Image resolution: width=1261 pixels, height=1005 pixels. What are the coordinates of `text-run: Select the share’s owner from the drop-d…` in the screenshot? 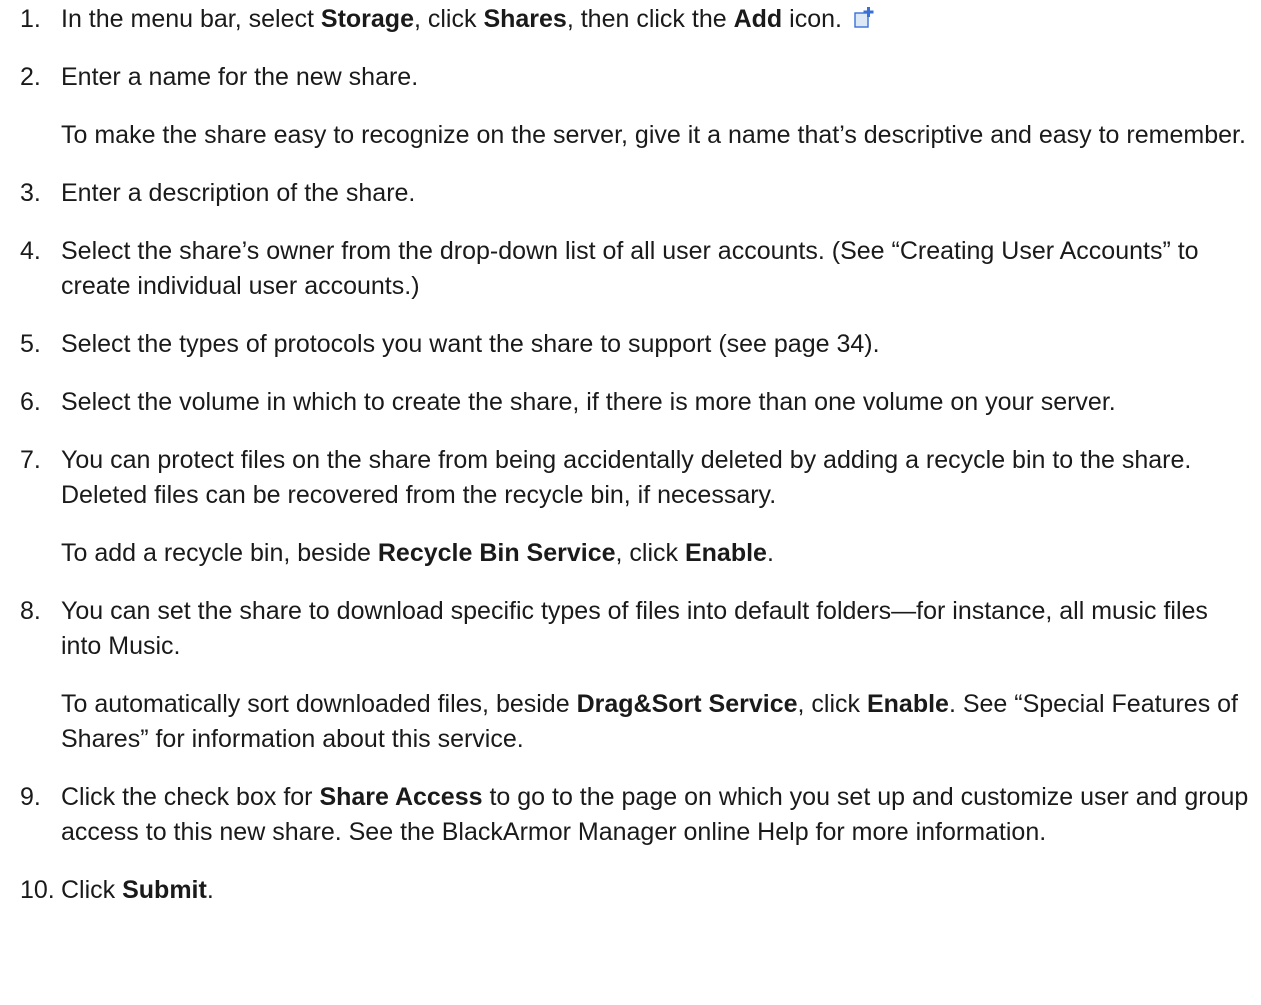 It's located at (630, 268).